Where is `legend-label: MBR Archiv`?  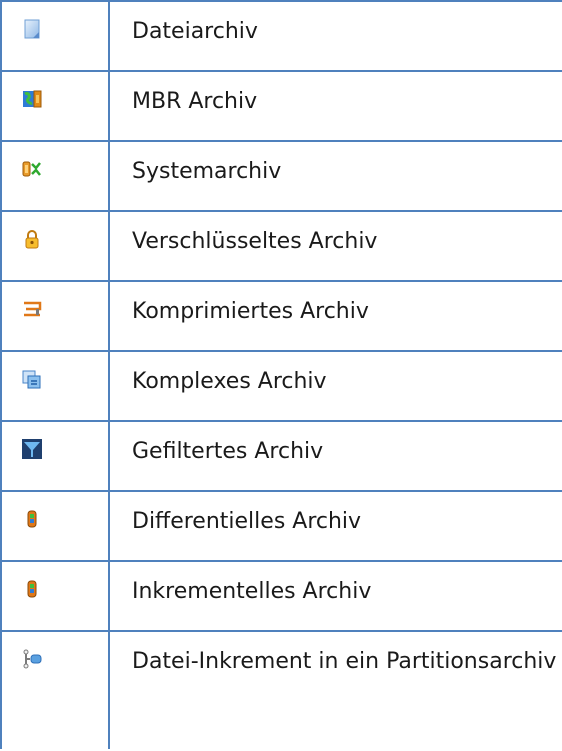
legend-label: MBR Archiv is located at coordinates (335, 106).